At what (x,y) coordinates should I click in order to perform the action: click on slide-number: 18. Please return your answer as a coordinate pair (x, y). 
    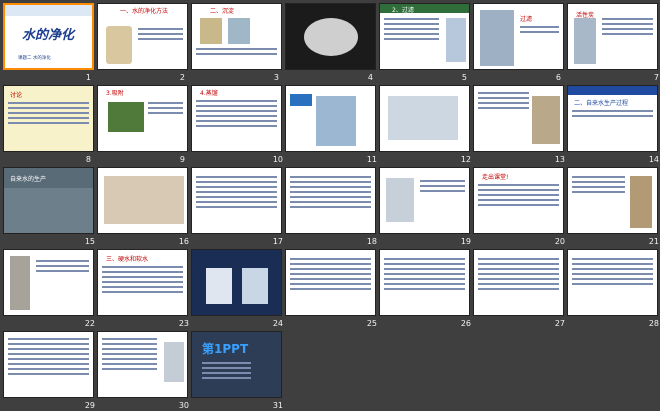
    Looking at the image, I should click on (371, 241).